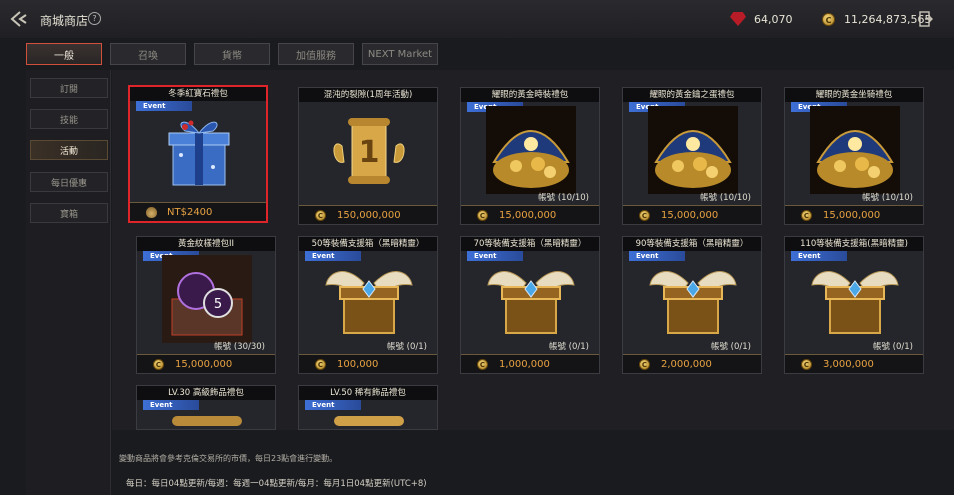  Describe the element at coordinates (854, 95) in the screenshot. I see `product-title: 耀眼的黃金坐騎禮包` at that location.